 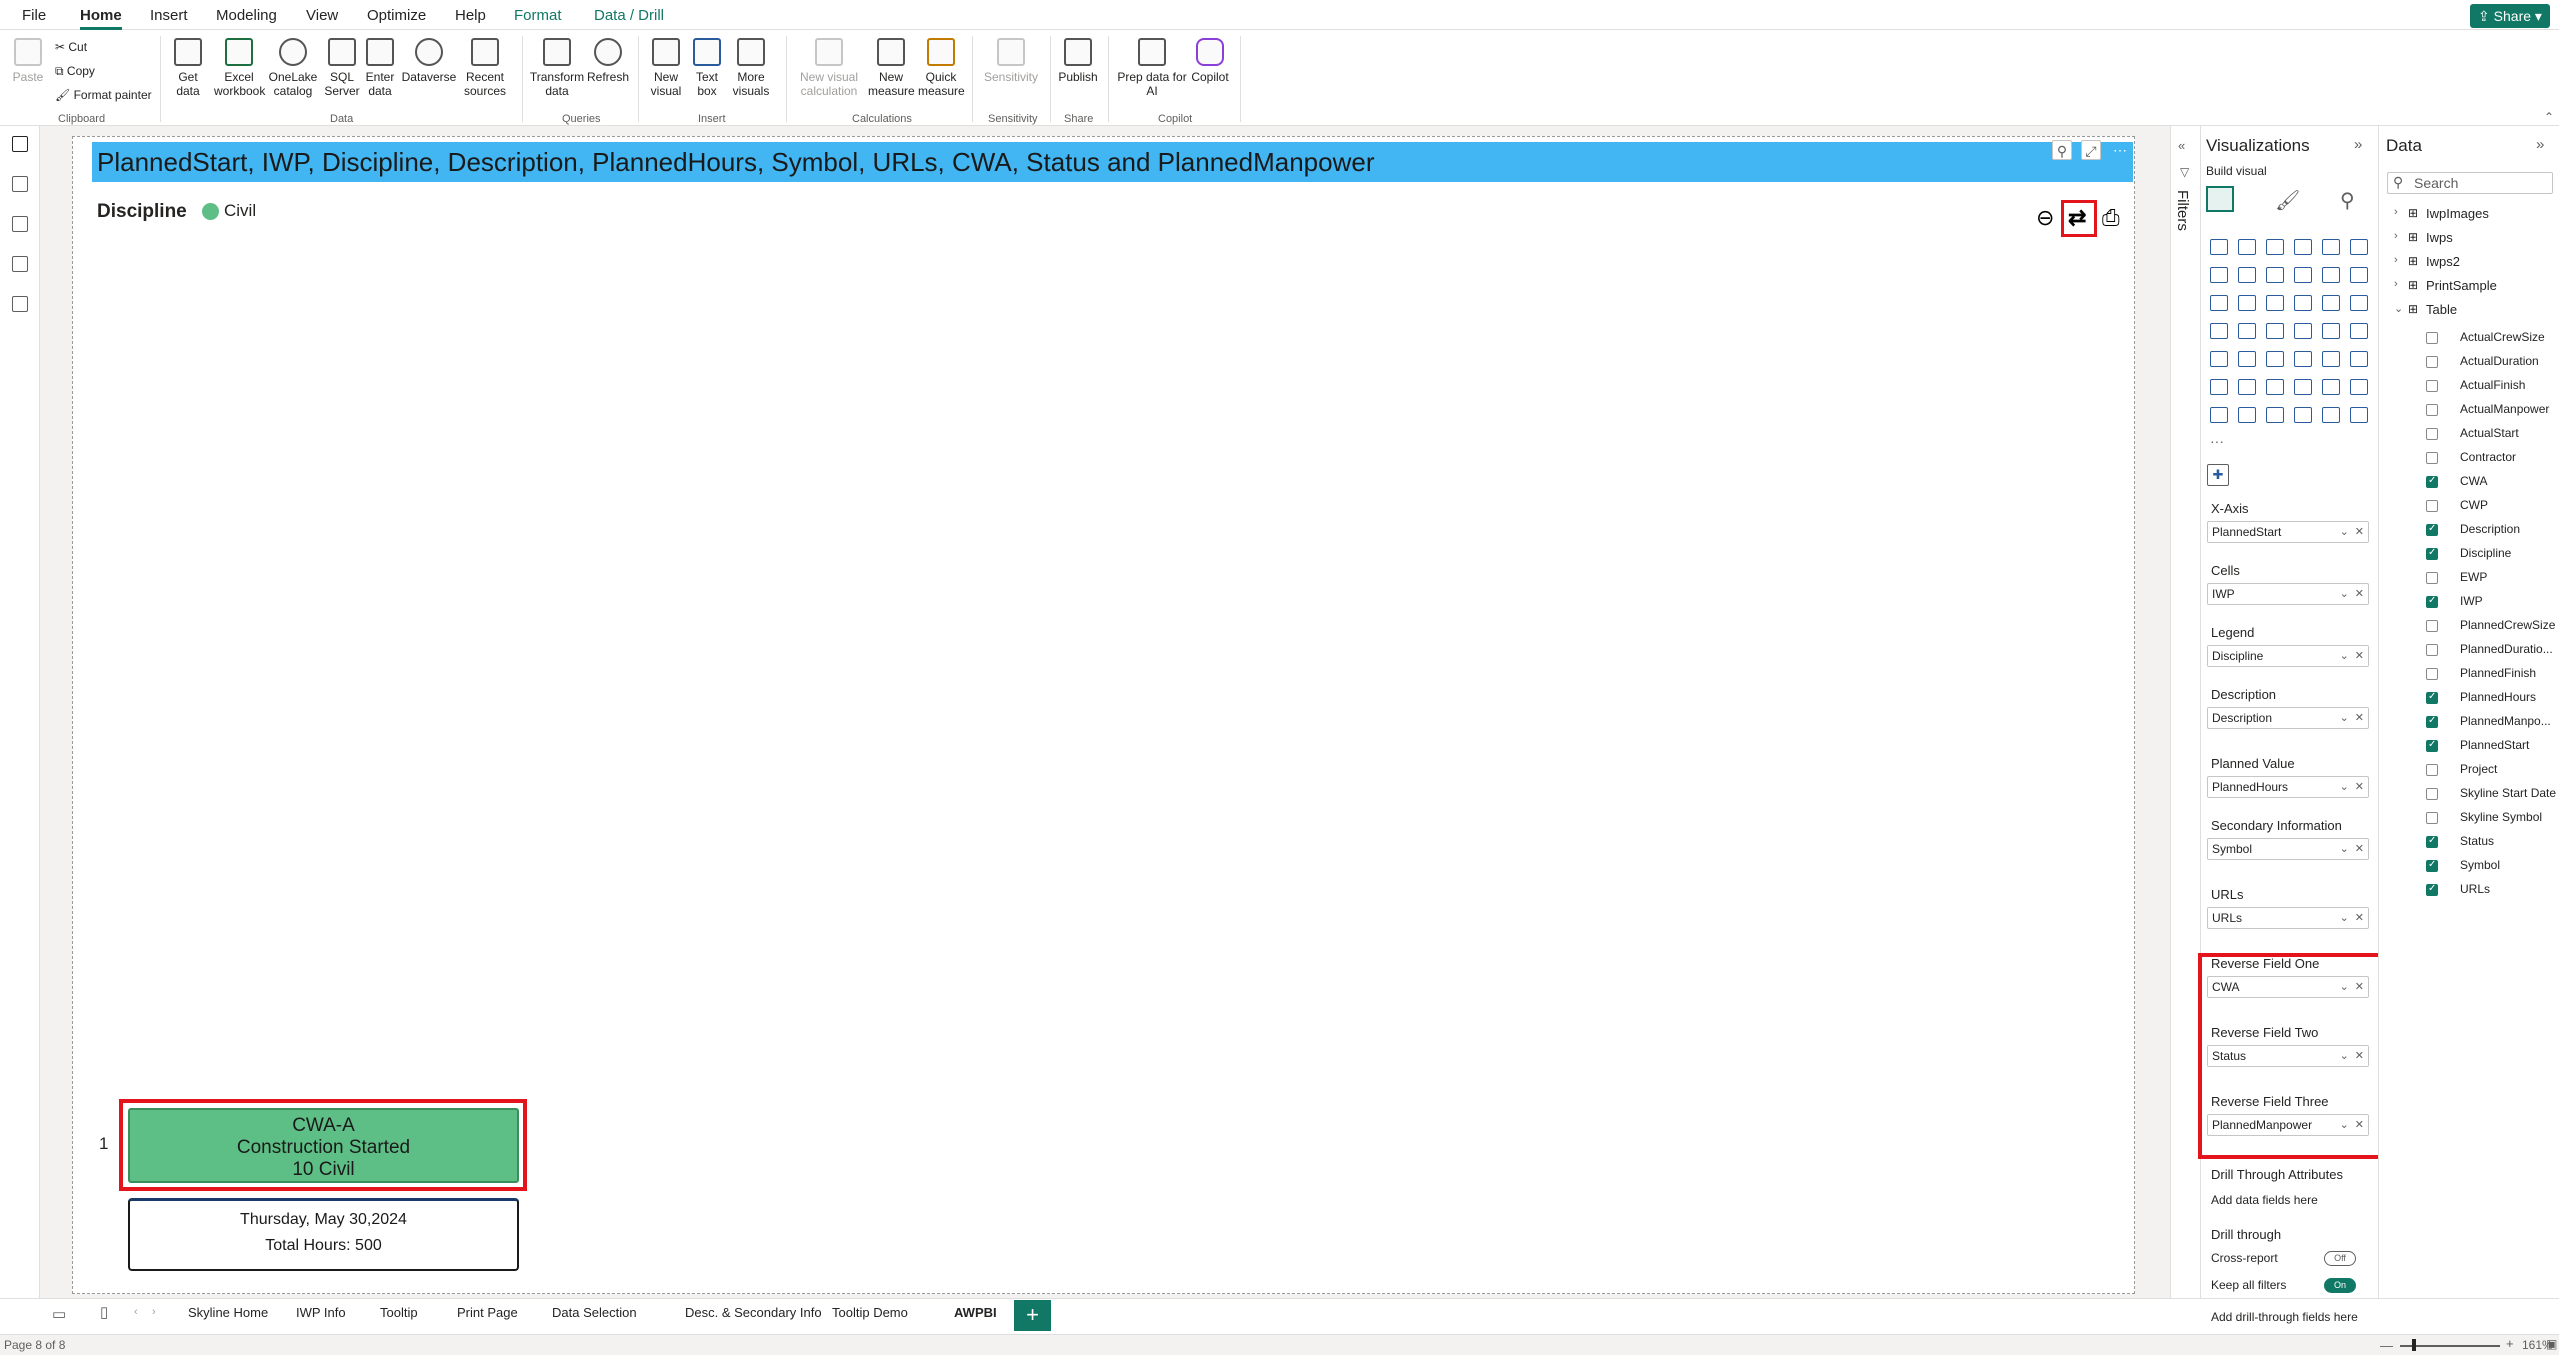 What do you see at coordinates (2502, 337) in the screenshot?
I see `field-name: ActualCrewSize` at bounding box center [2502, 337].